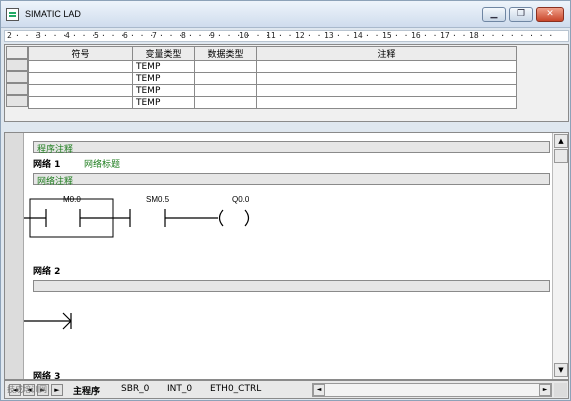 This screenshot has width=571, height=401. What do you see at coordinates (225, 53) in the screenshot?
I see `header-data-type: 数据类型` at bounding box center [225, 53].